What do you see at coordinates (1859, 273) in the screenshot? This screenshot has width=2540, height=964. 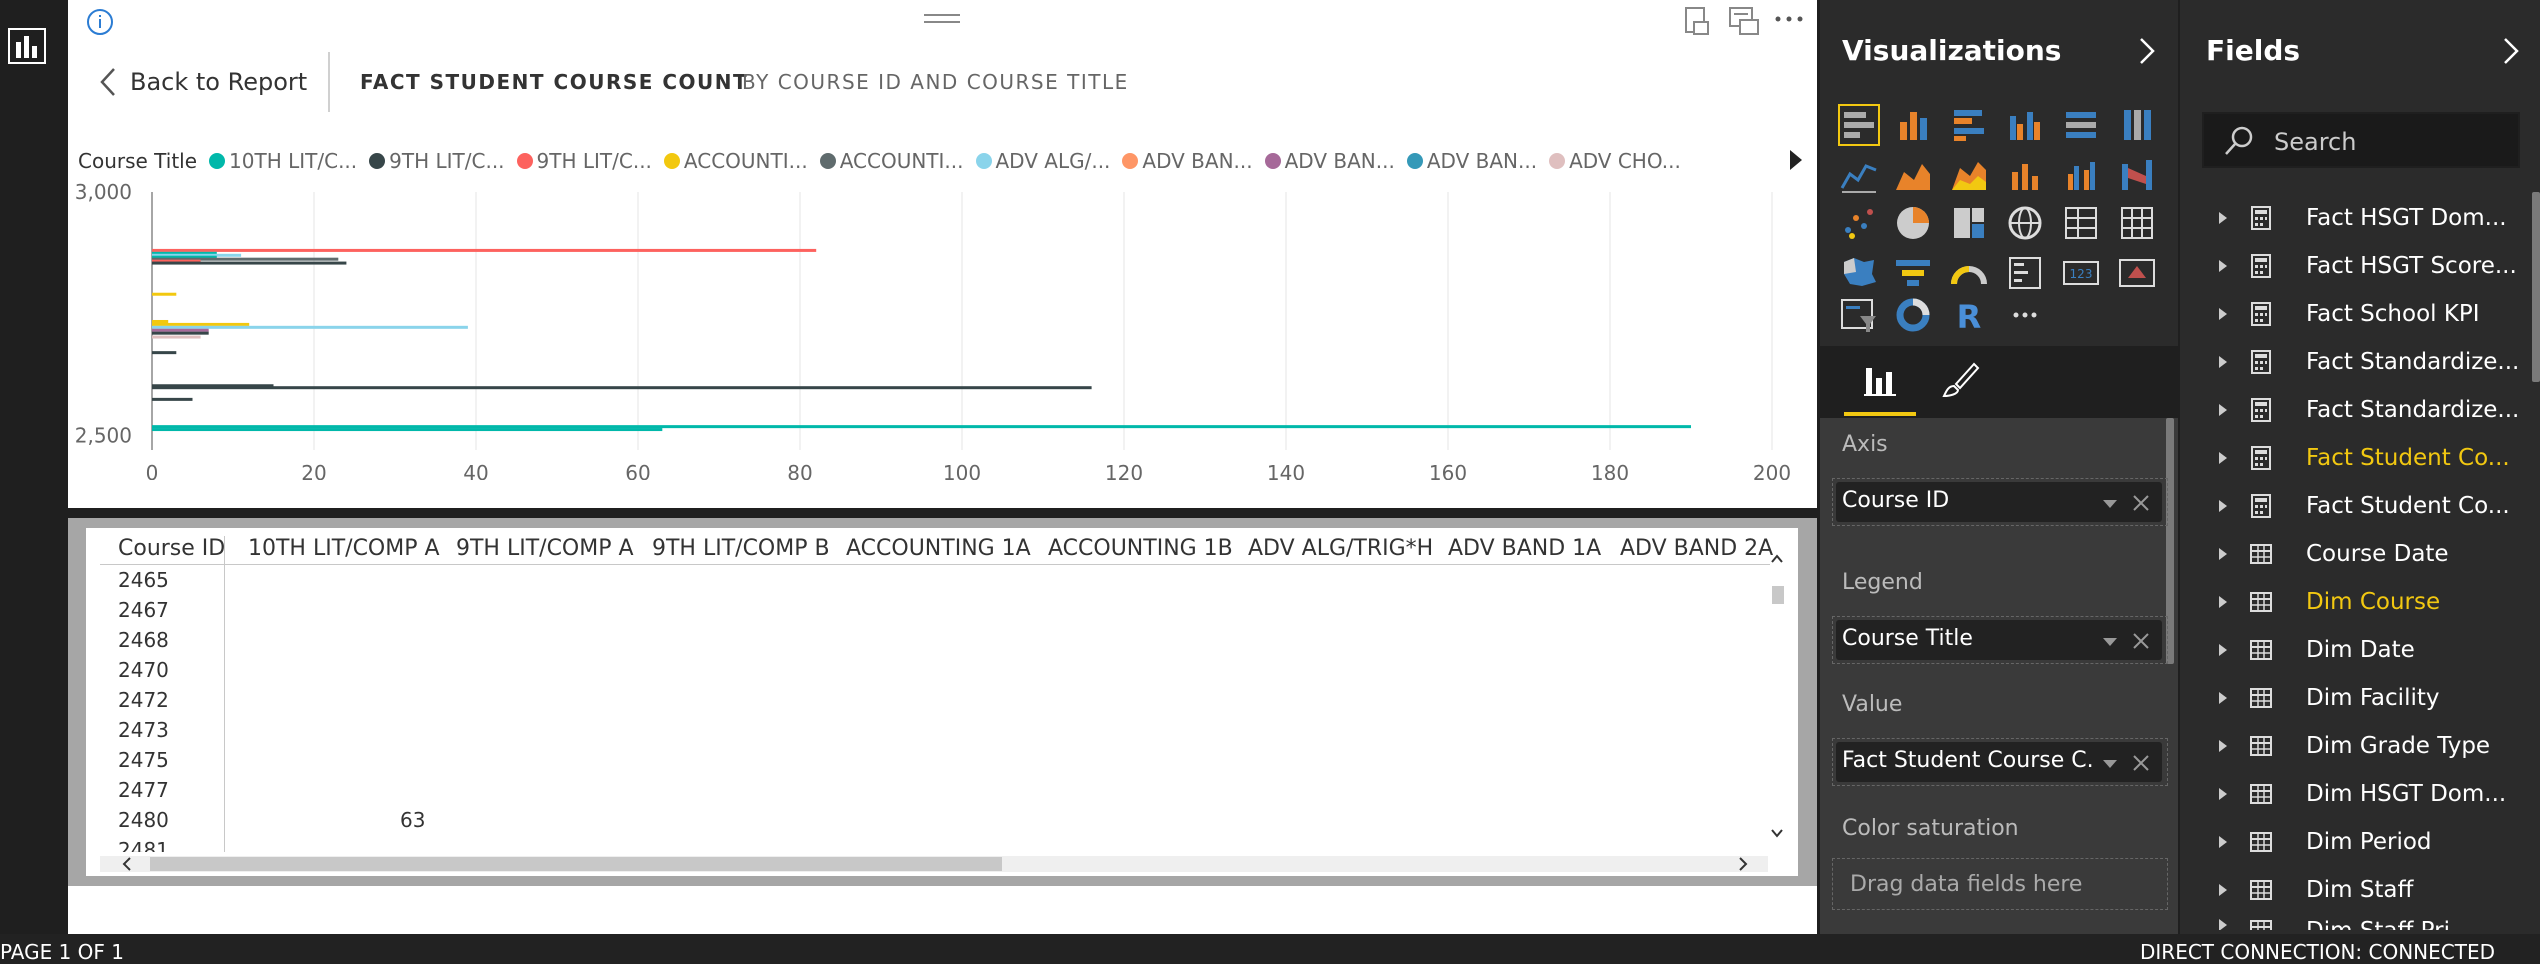 I see `filled-map-icon` at bounding box center [1859, 273].